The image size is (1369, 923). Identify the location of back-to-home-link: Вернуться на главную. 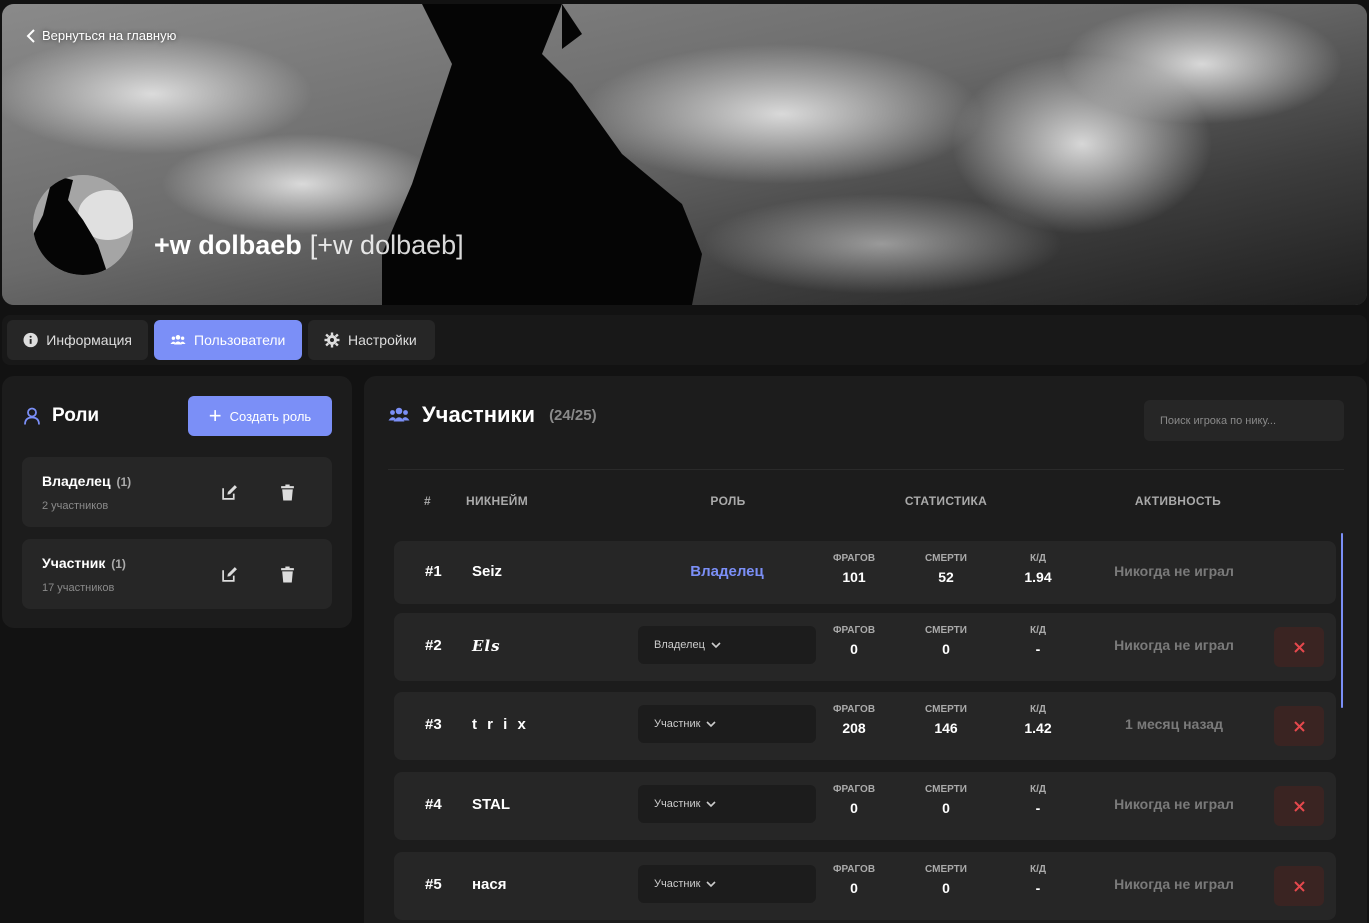
(101, 35).